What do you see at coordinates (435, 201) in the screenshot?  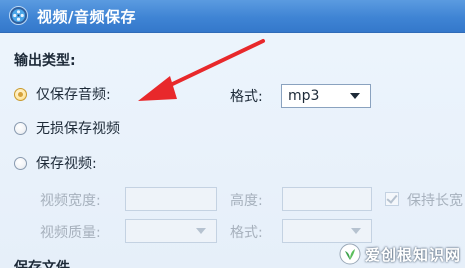 I see `keep-ratio-label: 保持长宽` at bounding box center [435, 201].